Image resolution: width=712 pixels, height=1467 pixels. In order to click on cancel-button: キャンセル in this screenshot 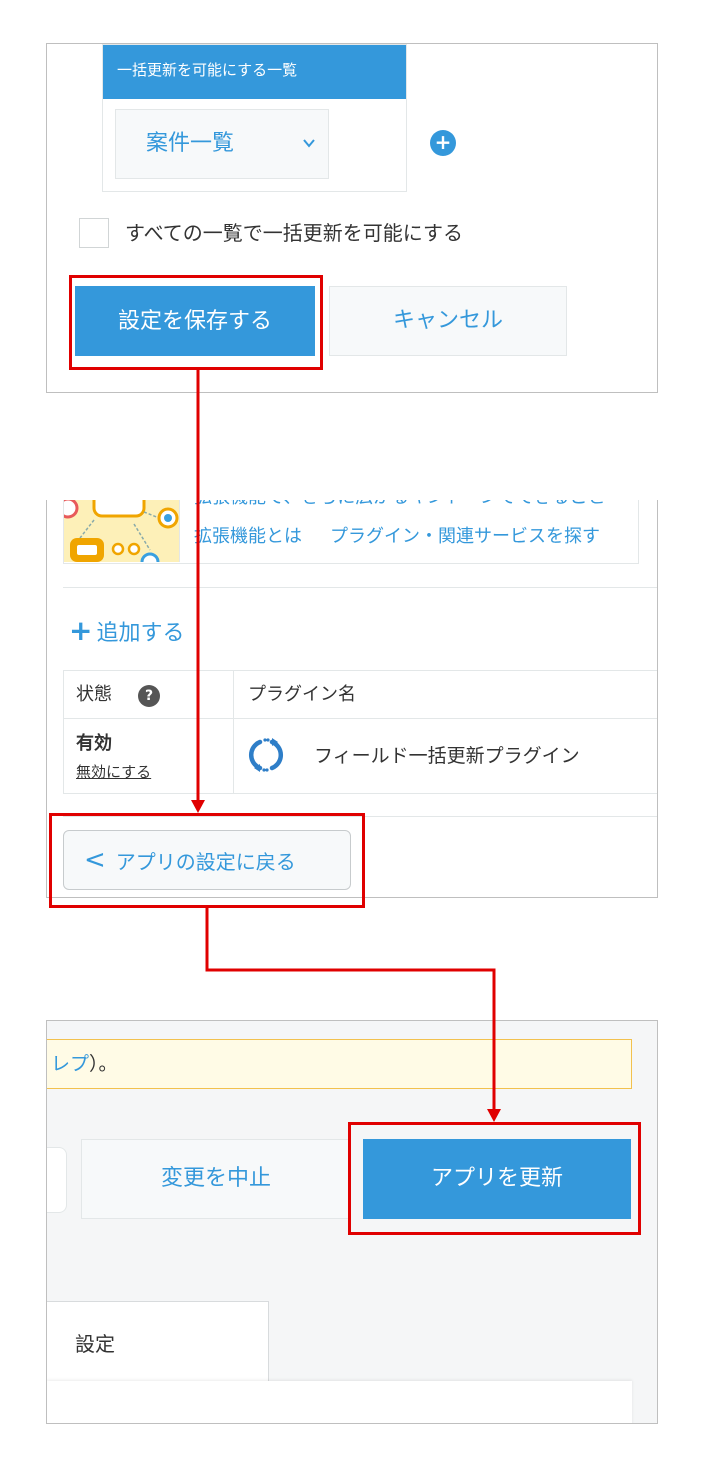, I will do `click(448, 321)`.